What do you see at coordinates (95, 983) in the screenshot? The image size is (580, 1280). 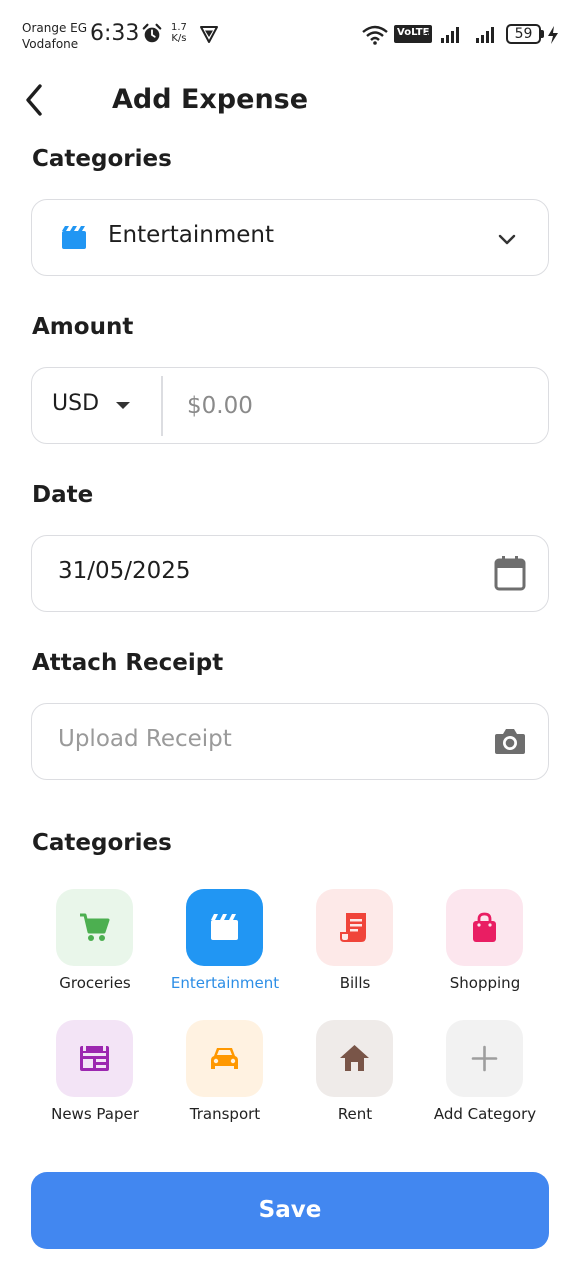 I see `category-item-label: Groceries` at bounding box center [95, 983].